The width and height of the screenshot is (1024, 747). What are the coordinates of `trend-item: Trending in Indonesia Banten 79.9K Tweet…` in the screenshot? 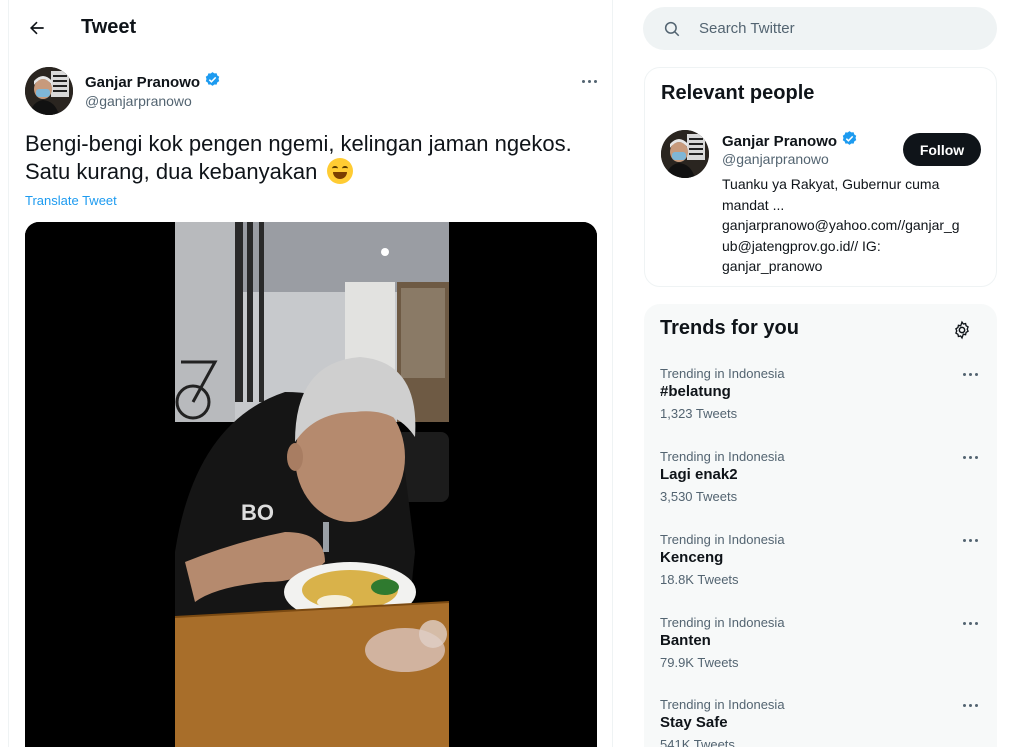 It's located at (820, 656).